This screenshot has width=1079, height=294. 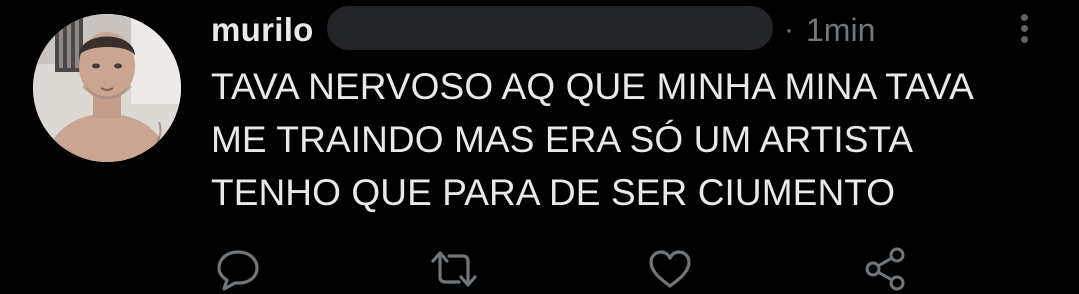 I want to click on avatar, so click(x=107, y=88).